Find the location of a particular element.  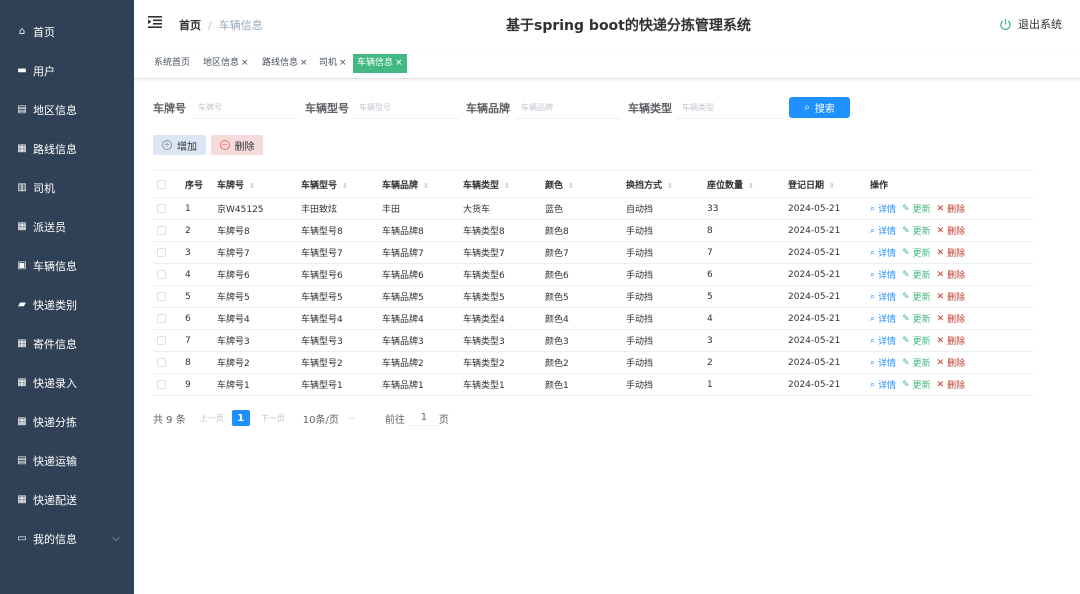

breadcrumb-home: 首页 is located at coordinates (190, 25).